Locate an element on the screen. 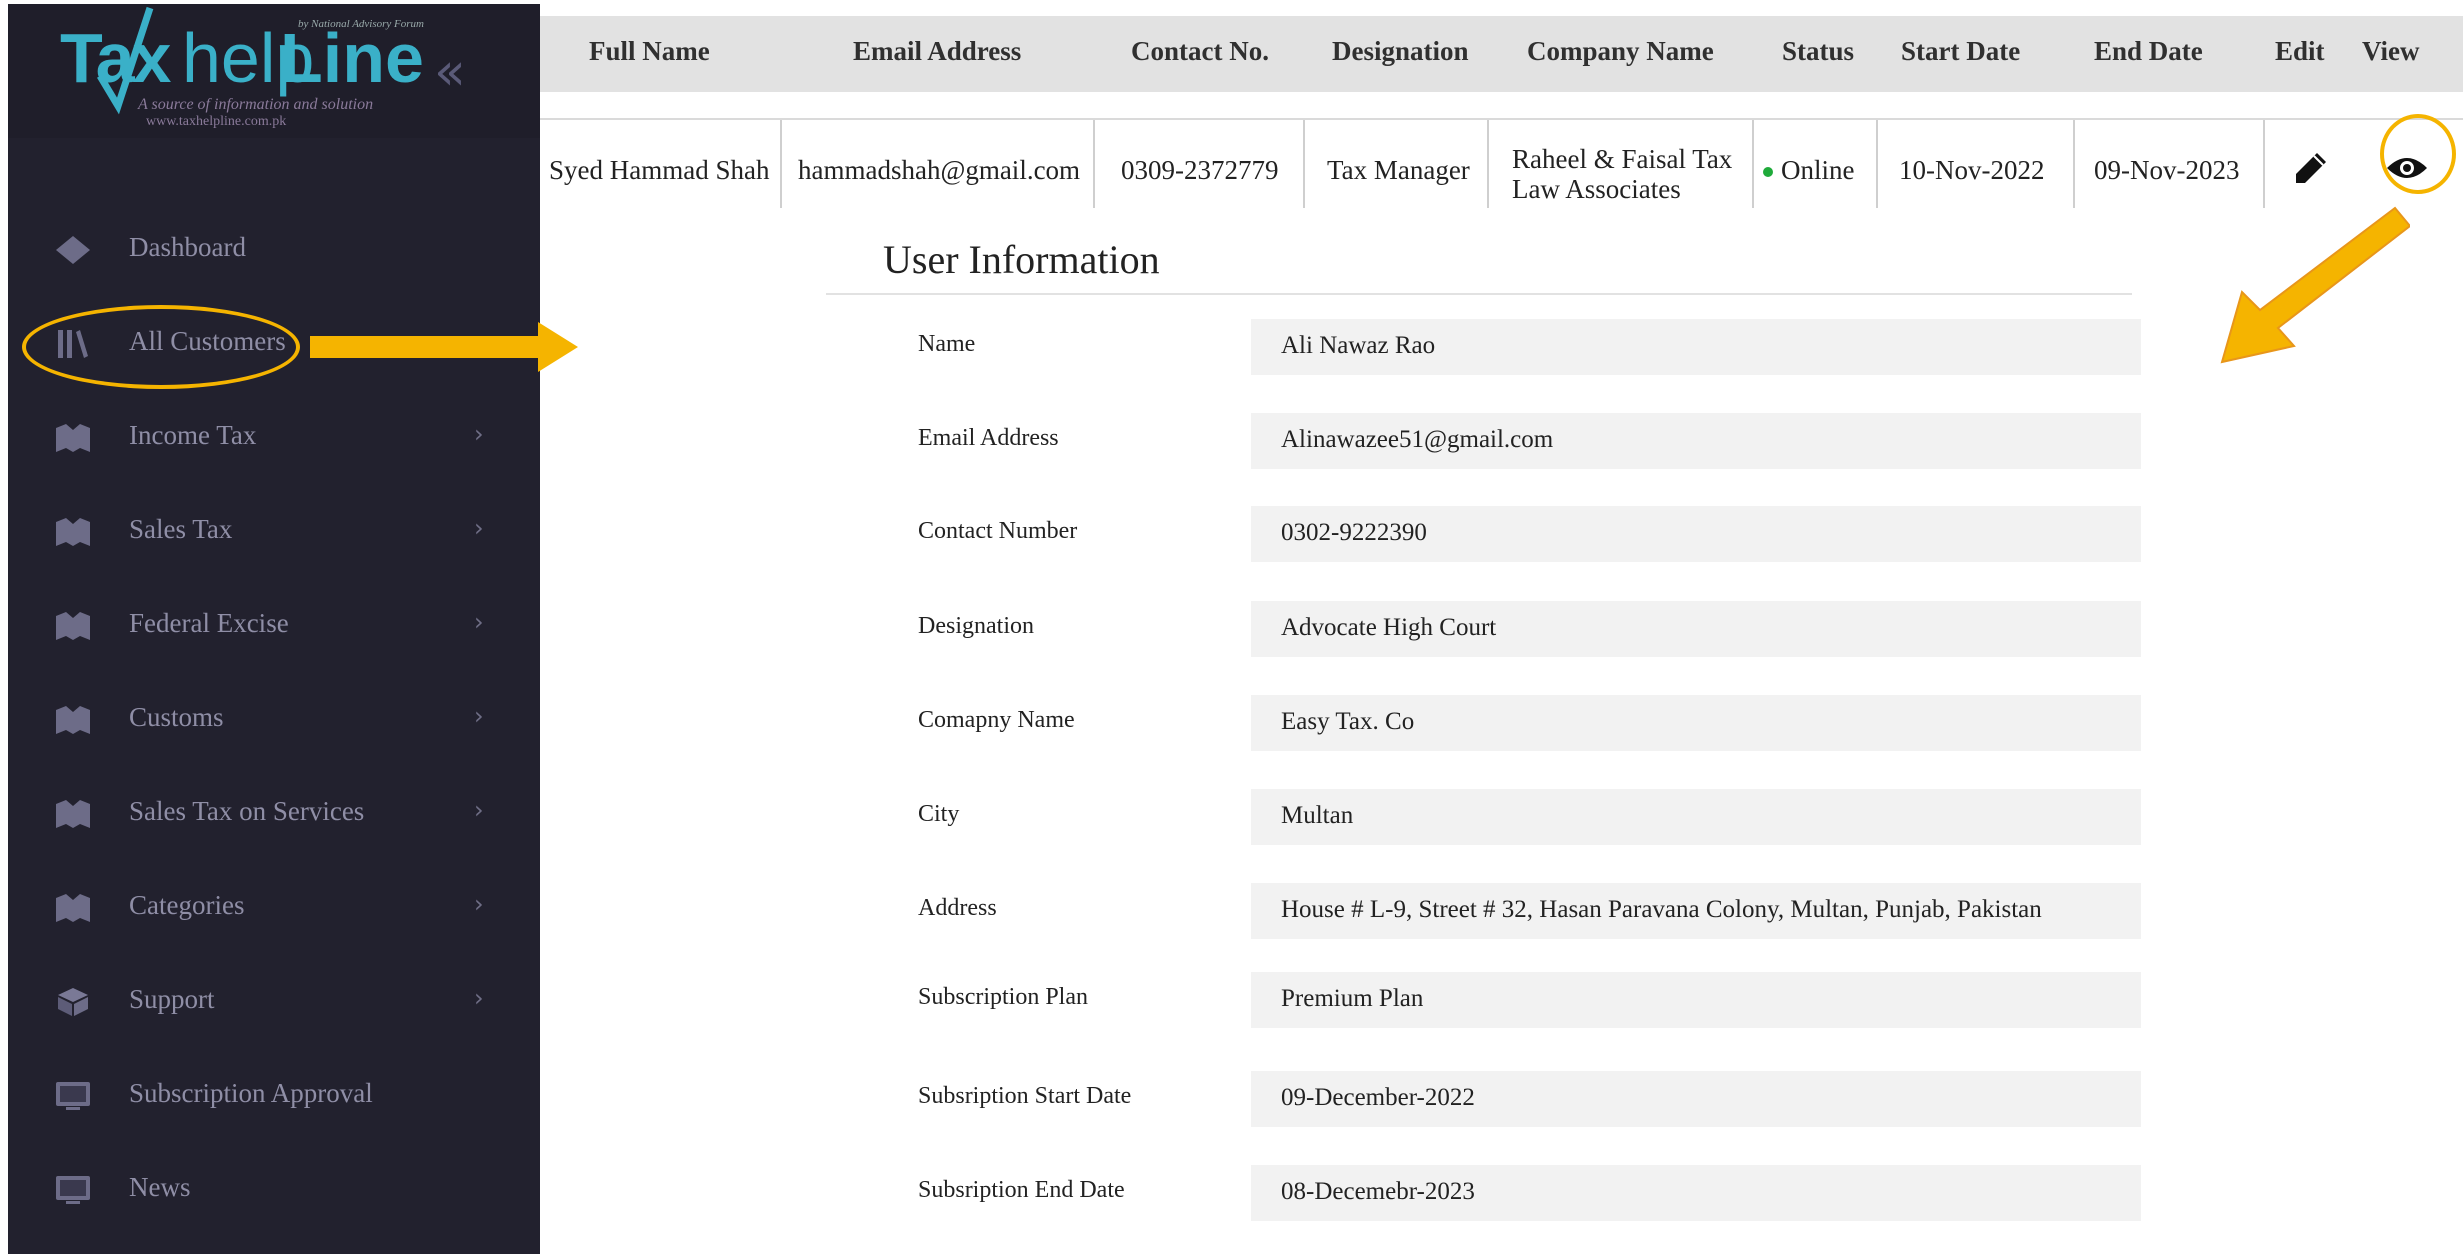 The height and width of the screenshot is (1254, 2463). designation-field: Advocate High Court is located at coordinates (1696, 629).